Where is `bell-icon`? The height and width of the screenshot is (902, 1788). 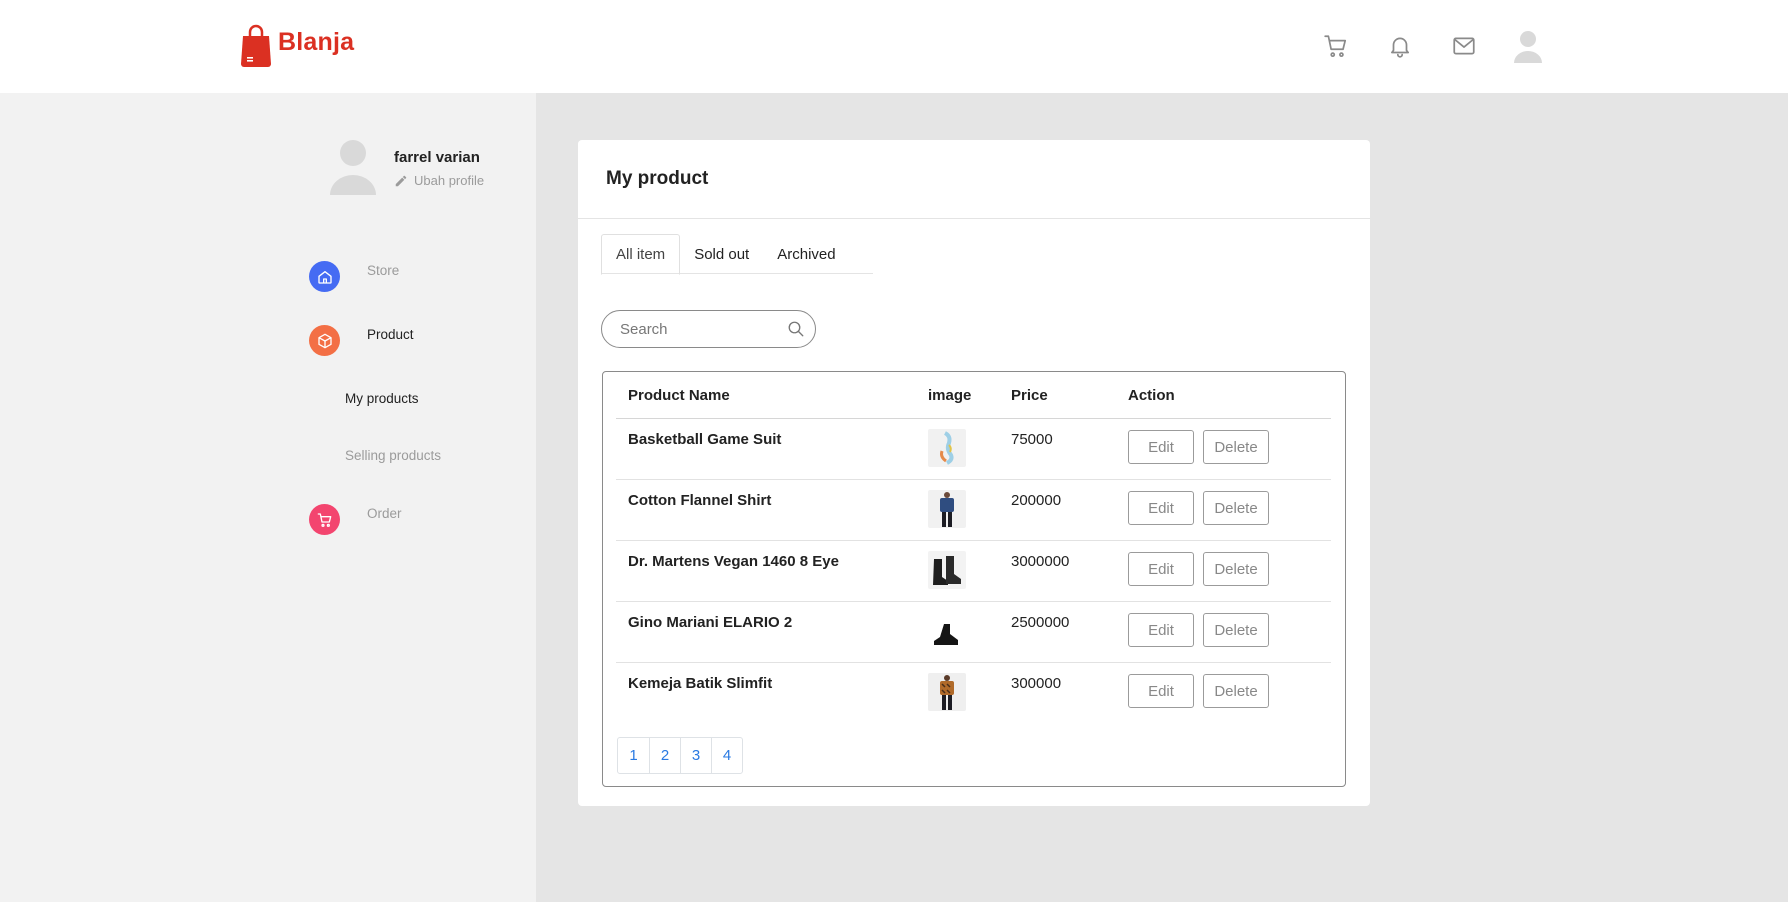
bell-icon is located at coordinates (1400, 46).